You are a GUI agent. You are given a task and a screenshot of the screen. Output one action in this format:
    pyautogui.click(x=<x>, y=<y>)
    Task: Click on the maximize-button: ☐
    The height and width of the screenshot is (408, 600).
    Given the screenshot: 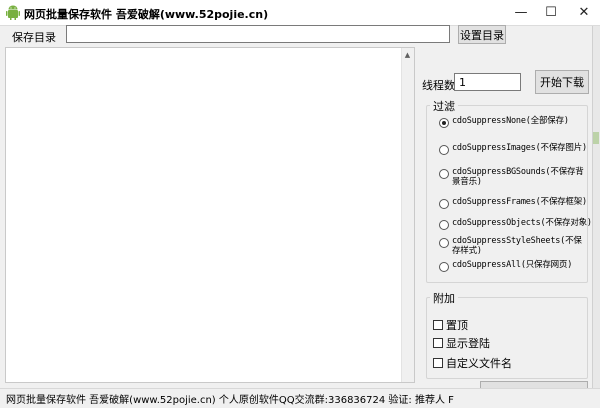 What is the action you would take?
    pyautogui.click(x=551, y=12)
    